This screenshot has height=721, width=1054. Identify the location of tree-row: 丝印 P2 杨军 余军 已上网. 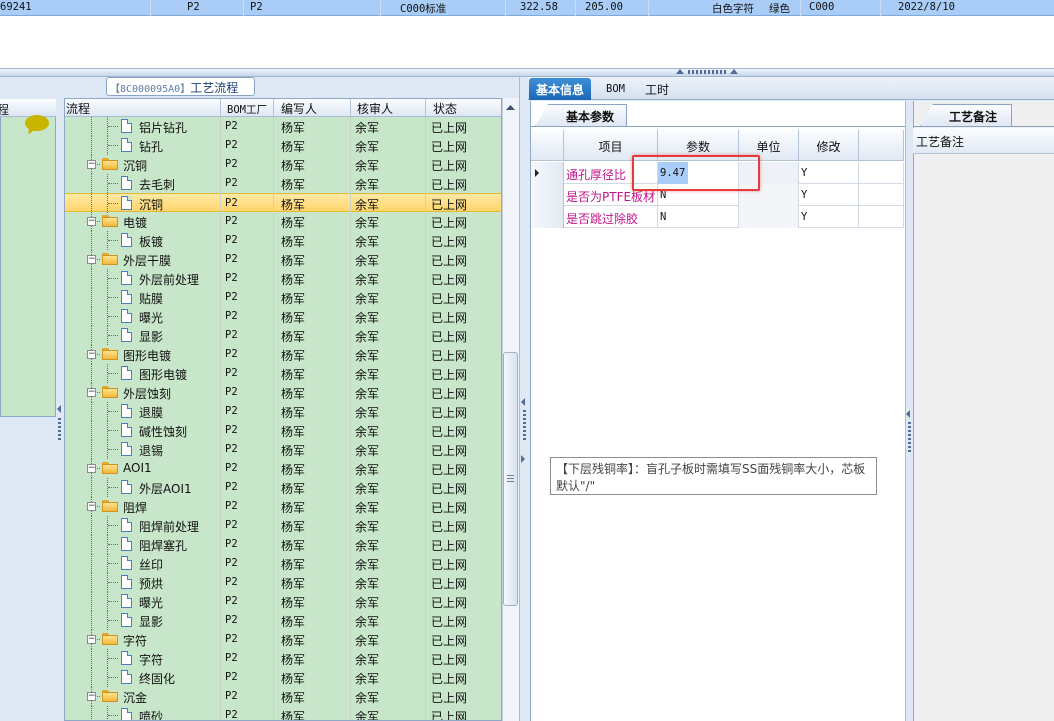
(283, 563).